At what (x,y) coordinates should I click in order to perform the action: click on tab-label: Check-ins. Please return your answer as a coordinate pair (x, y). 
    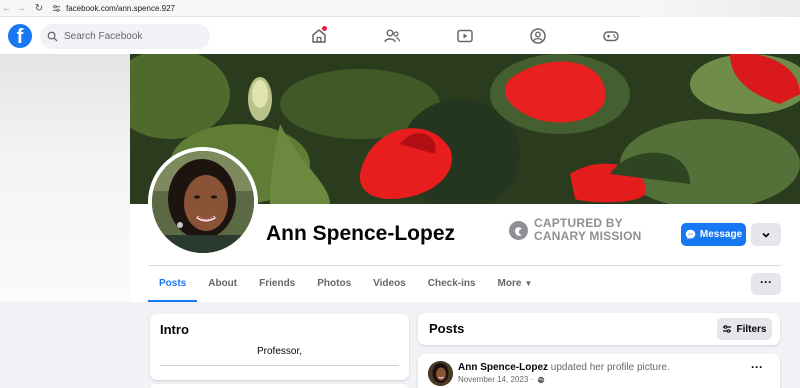
    Looking at the image, I should click on (451, 283).